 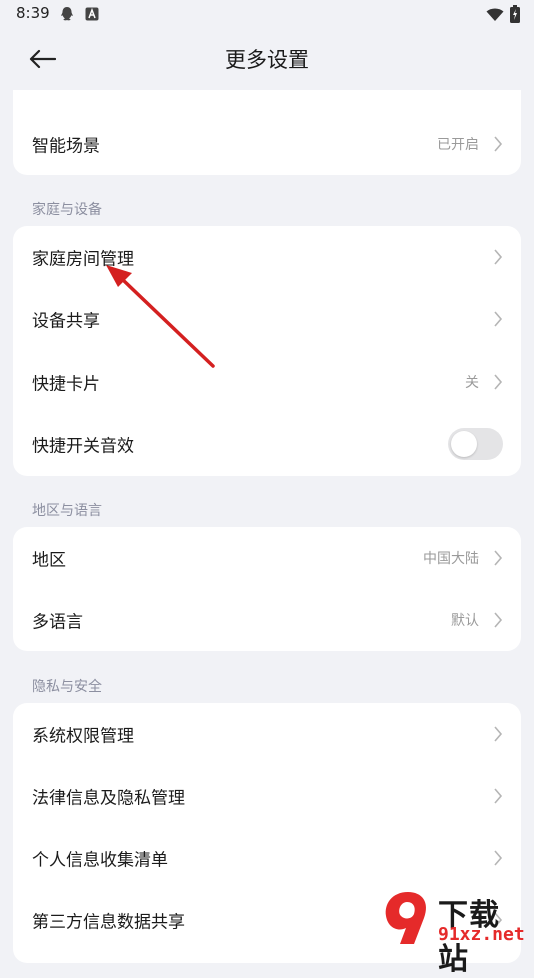 What do you see at coordinates (267, 558) in the screenshot?
I see `row-region: 地区 中国大陆` at bounding box center [267, 558].